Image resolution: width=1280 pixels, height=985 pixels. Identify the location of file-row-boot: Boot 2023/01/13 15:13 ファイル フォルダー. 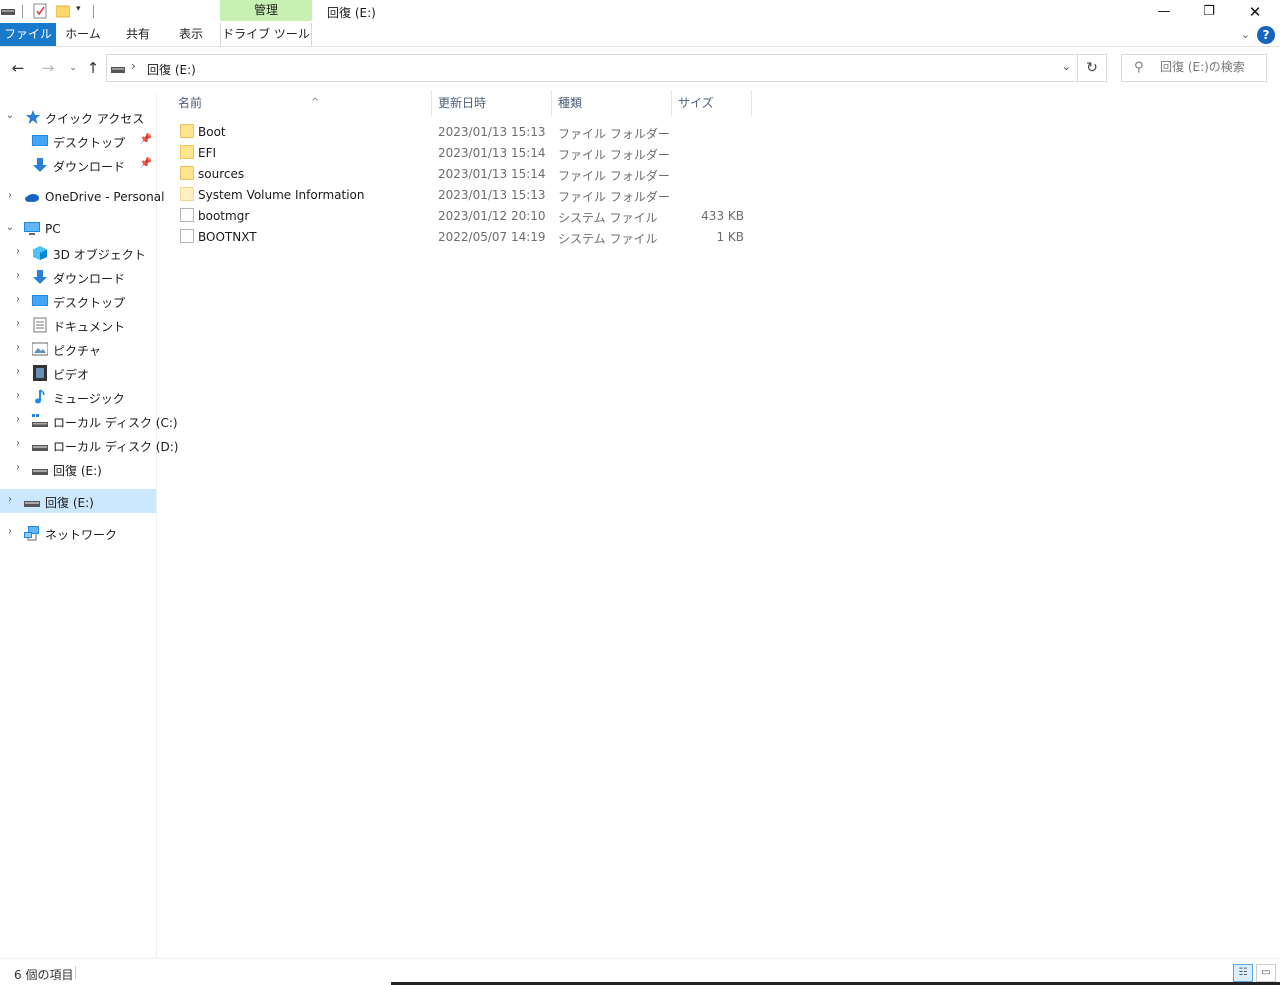
(464, 131).